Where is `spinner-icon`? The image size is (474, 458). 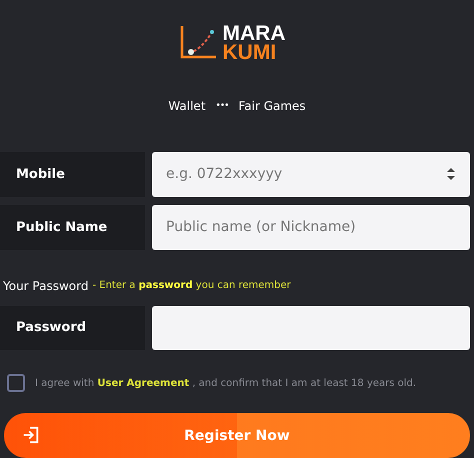
spinner-icon is located at coordinates (451, 173).